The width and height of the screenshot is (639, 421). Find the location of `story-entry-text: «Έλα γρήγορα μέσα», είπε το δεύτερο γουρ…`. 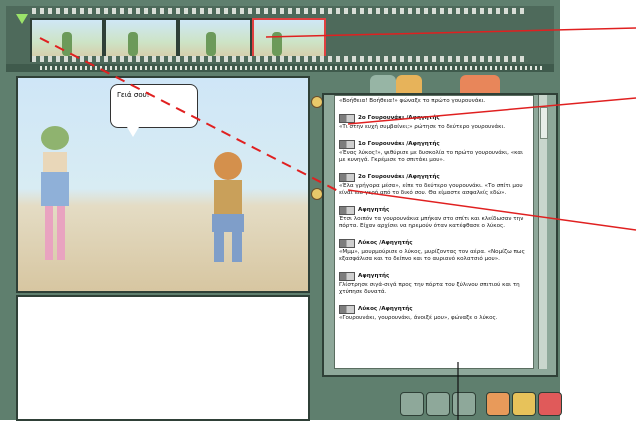

story-entry-text: «Έλα γρήγορα μέσα», είπε το δεύτερο γουρ… is located at coordinates (431, 189).